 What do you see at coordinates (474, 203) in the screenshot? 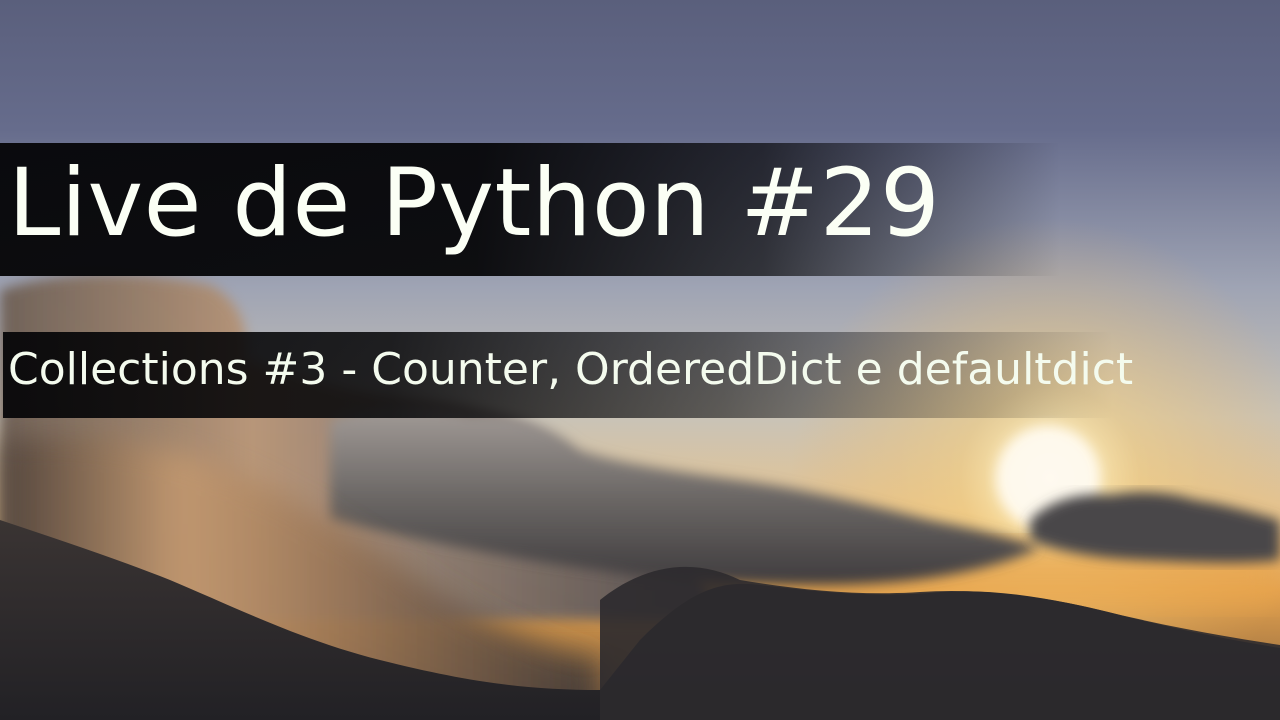
I see `video-title: Live de Python #29` at bounding box center [474, 203].